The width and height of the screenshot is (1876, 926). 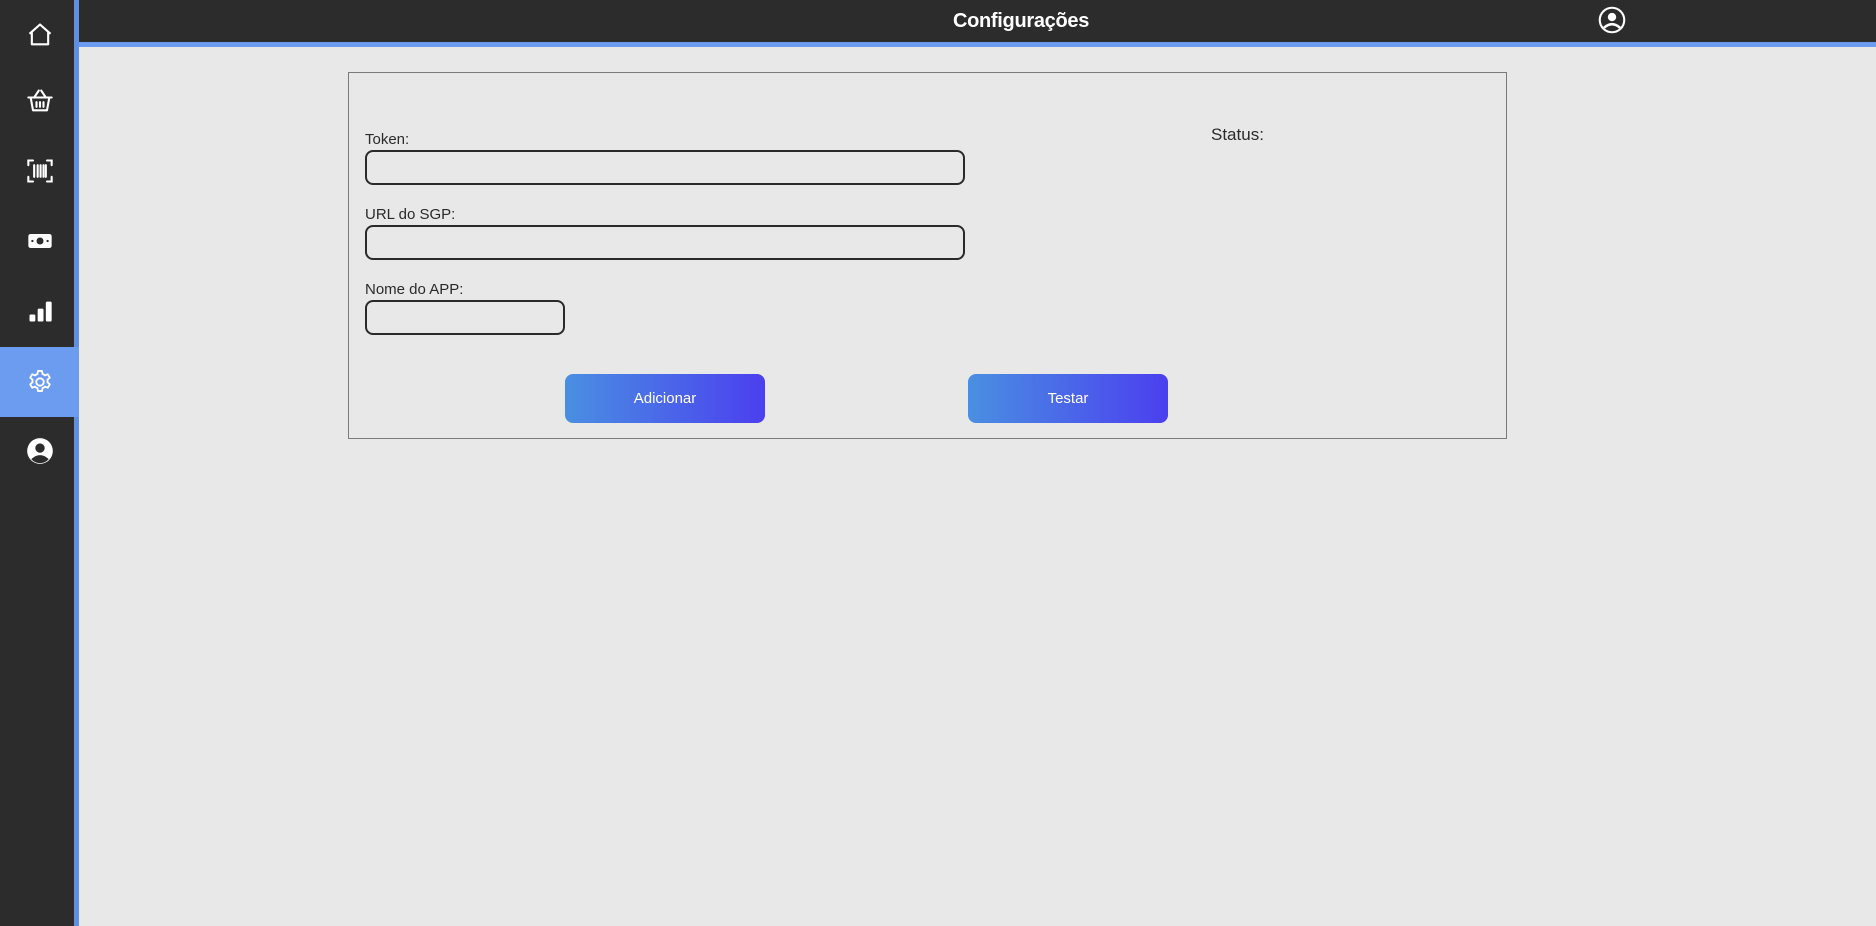 I want to click on user-account-button, so click(x=1612, y=20).